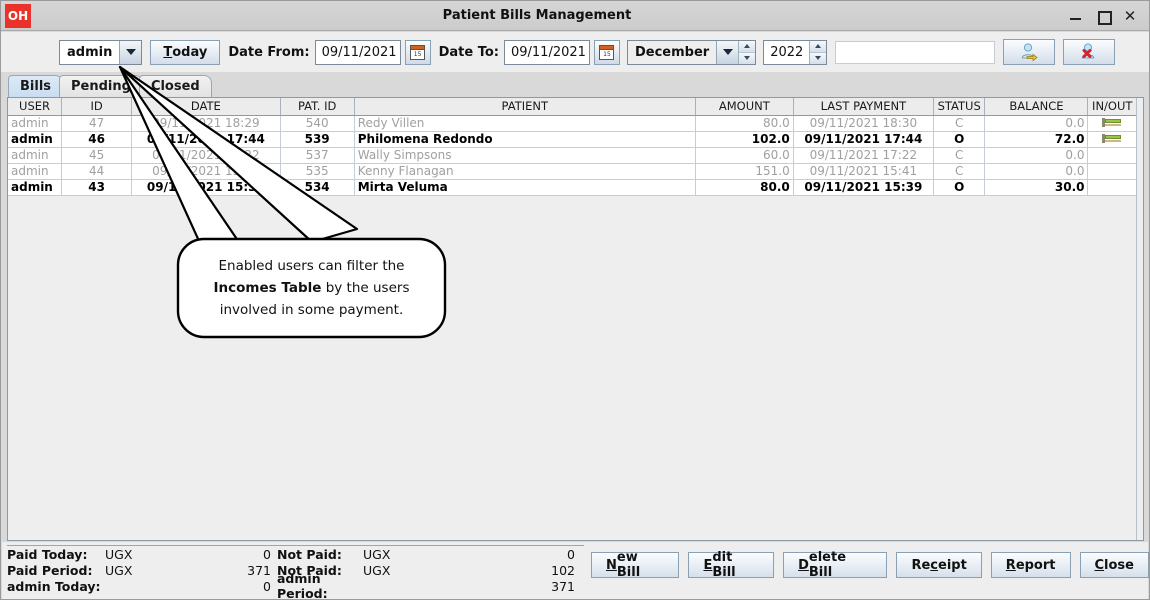  Describe the element at coordinates (611, 565) in the screenshot. I see `button-mnemonic: N` at that location.